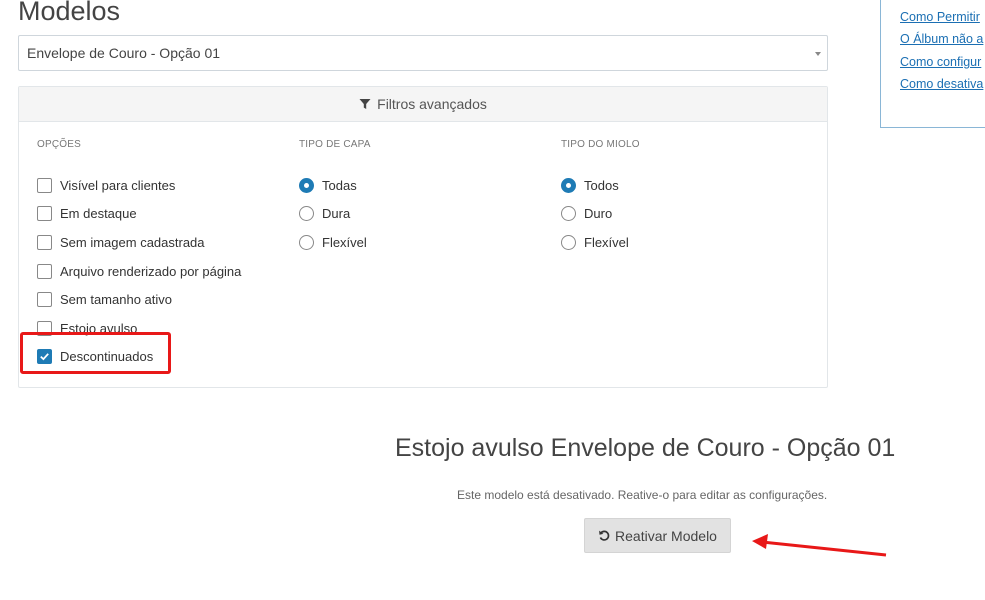 This screenshot has width=985, height=600. Describe the element at coordinates (600, 144) in the screenshot. I see `core-type-column-label: TIPO DO MIOLO` at that location.